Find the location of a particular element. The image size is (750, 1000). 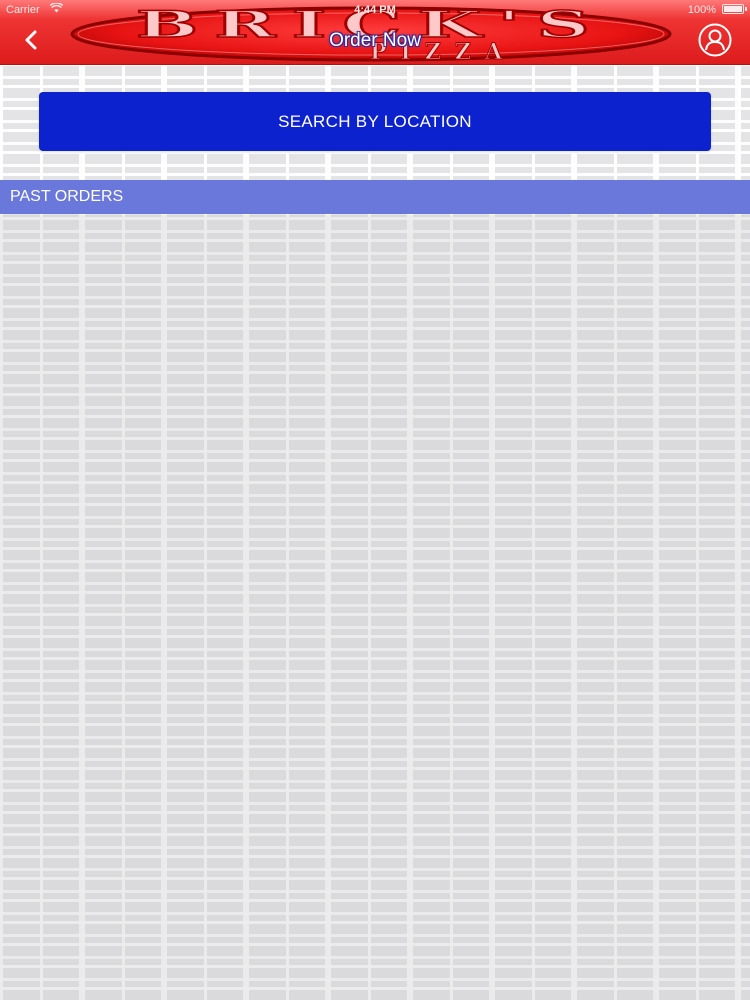

clock: 4:44 PM is located at coordinates (375, 10).